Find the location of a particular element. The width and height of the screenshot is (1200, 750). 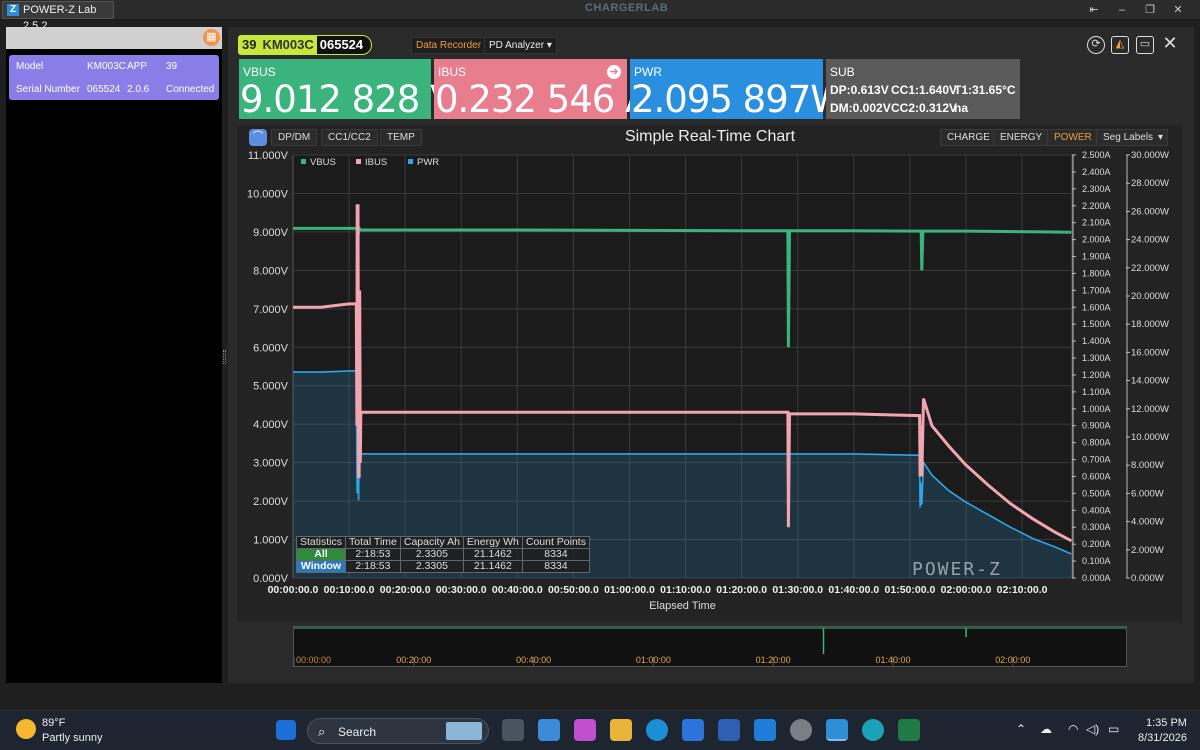

powerz-watermark: POWER-Z is located at coordinates (957, 569).